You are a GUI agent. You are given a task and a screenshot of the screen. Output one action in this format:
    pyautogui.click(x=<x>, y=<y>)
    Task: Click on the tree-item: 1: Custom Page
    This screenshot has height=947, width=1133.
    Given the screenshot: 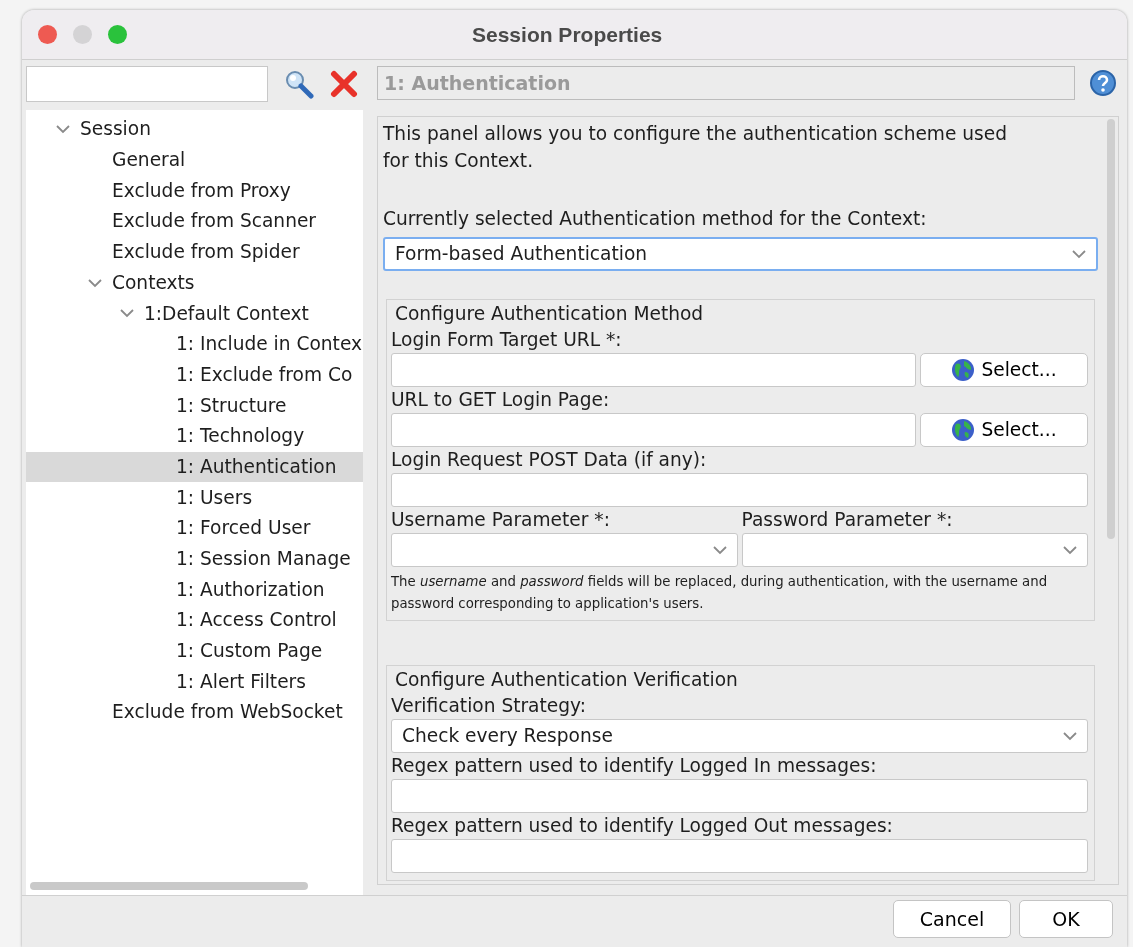 What is the action you would take?
    pyautogui.click(x=249, y=651)
    